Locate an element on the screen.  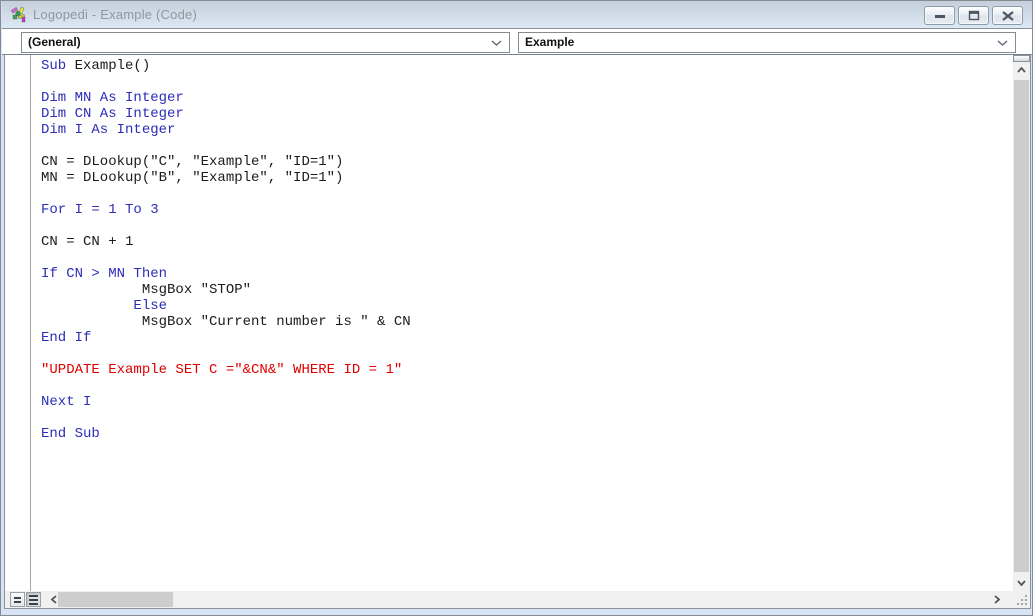
full-module-view-icon is located at coordinates (33, 595).